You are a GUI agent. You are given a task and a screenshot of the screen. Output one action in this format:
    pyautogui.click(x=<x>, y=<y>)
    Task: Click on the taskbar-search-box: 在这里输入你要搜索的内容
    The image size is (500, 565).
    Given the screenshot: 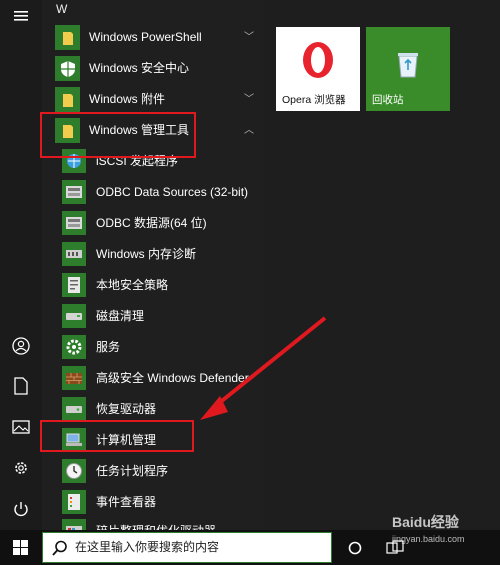 What is the action you would take?
    pyautogui.click(x=187, y=547)
    